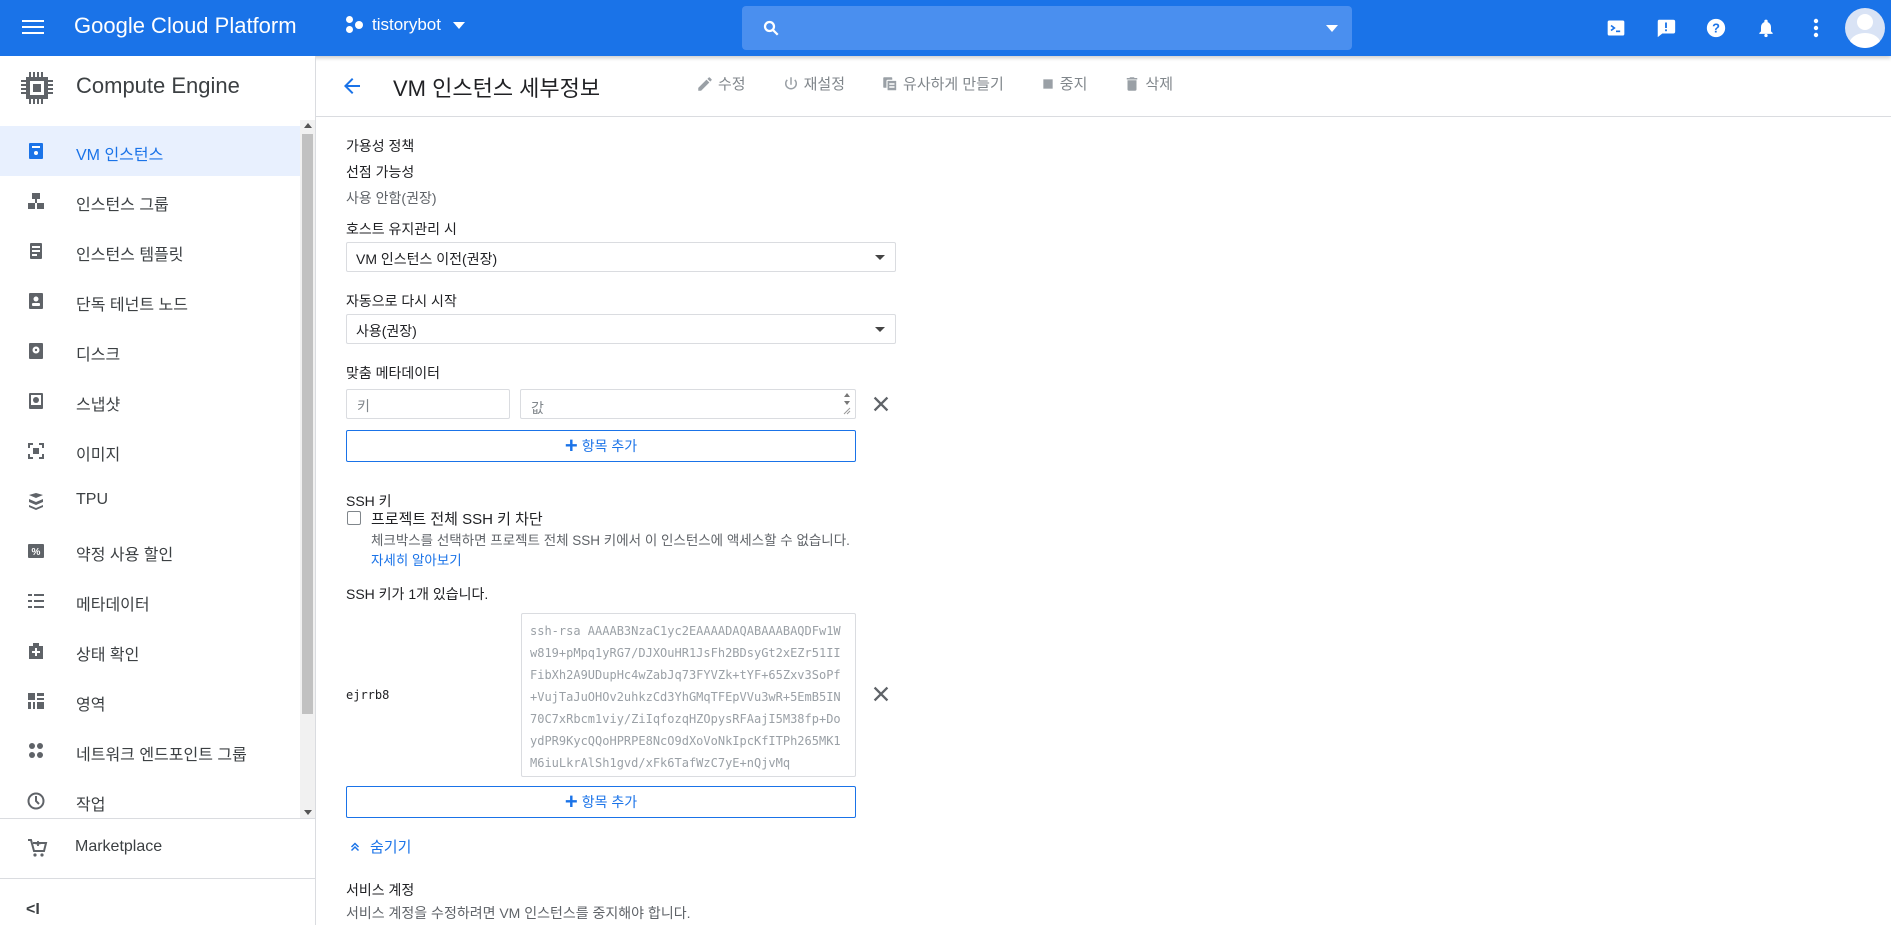 The height and width of the screenshot is (925, 1891). I want to click on scroll-up-icon, so click(308, 125).